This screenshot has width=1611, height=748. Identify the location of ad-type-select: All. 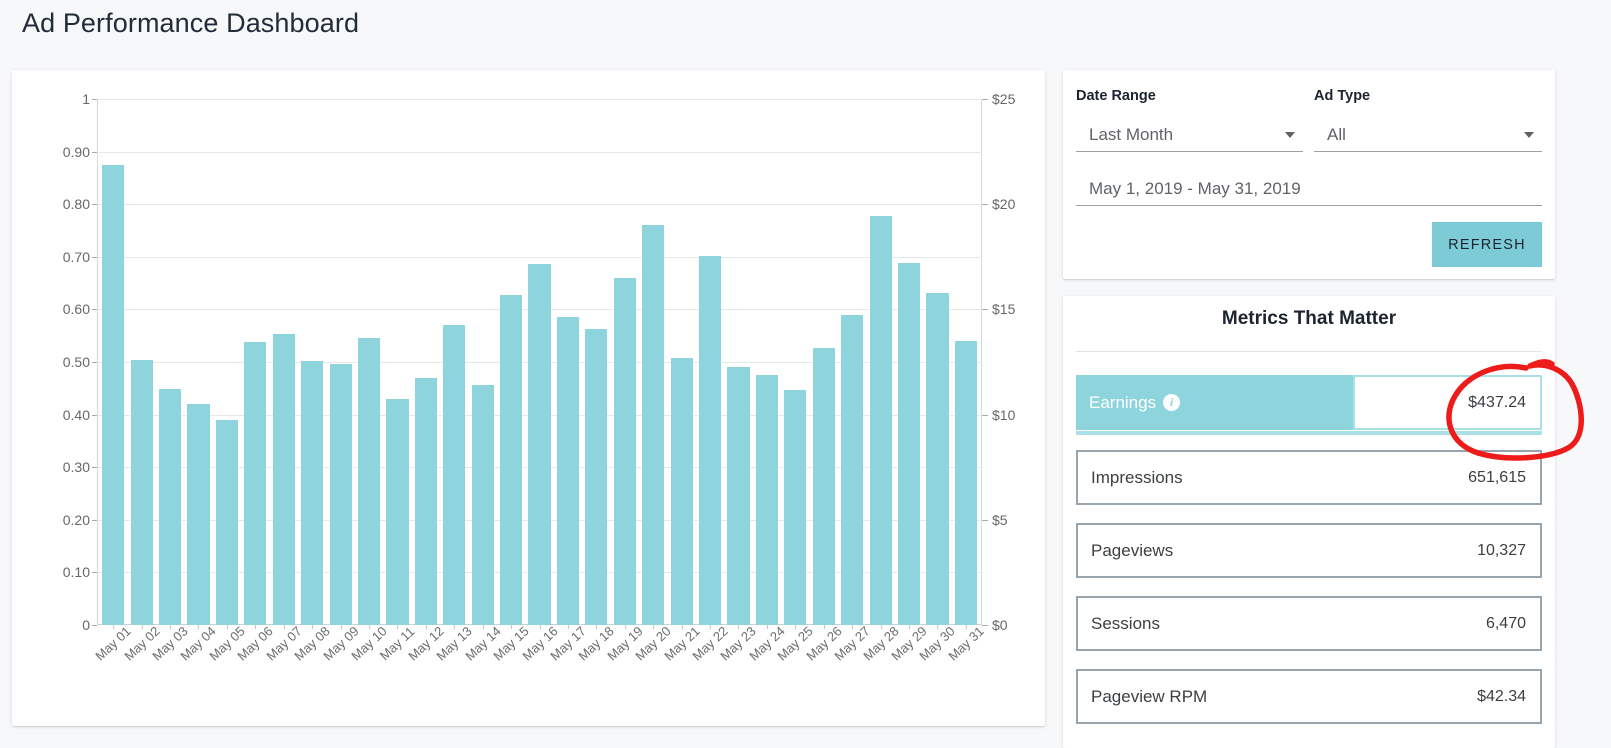
(1428, 135).